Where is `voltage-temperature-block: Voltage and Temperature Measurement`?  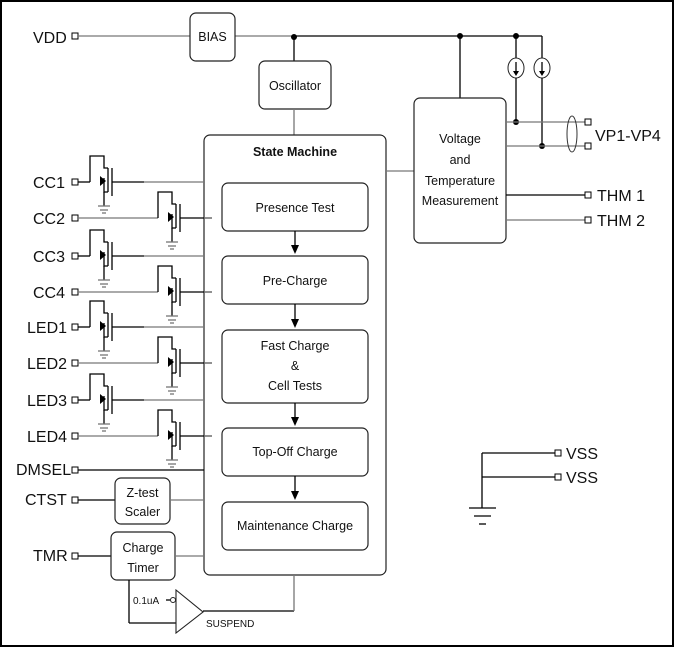 voltage-temperature-block: Voltage and Temperature Measurement is located at coordinates (460, 170).